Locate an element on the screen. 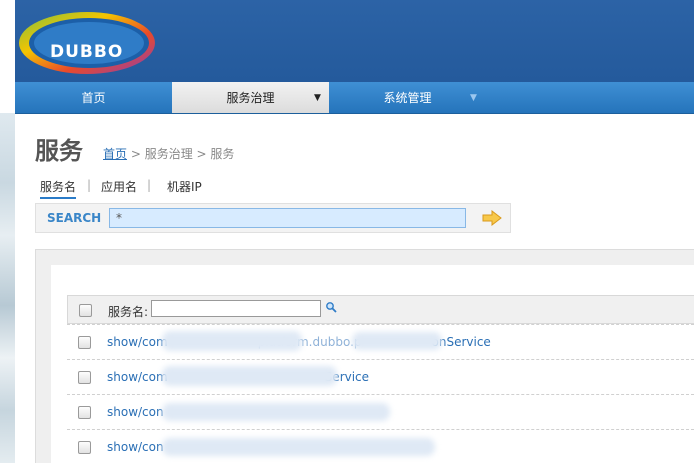  nav-system-management: 系统管理 ▼ is located at coordinates (407, 97).